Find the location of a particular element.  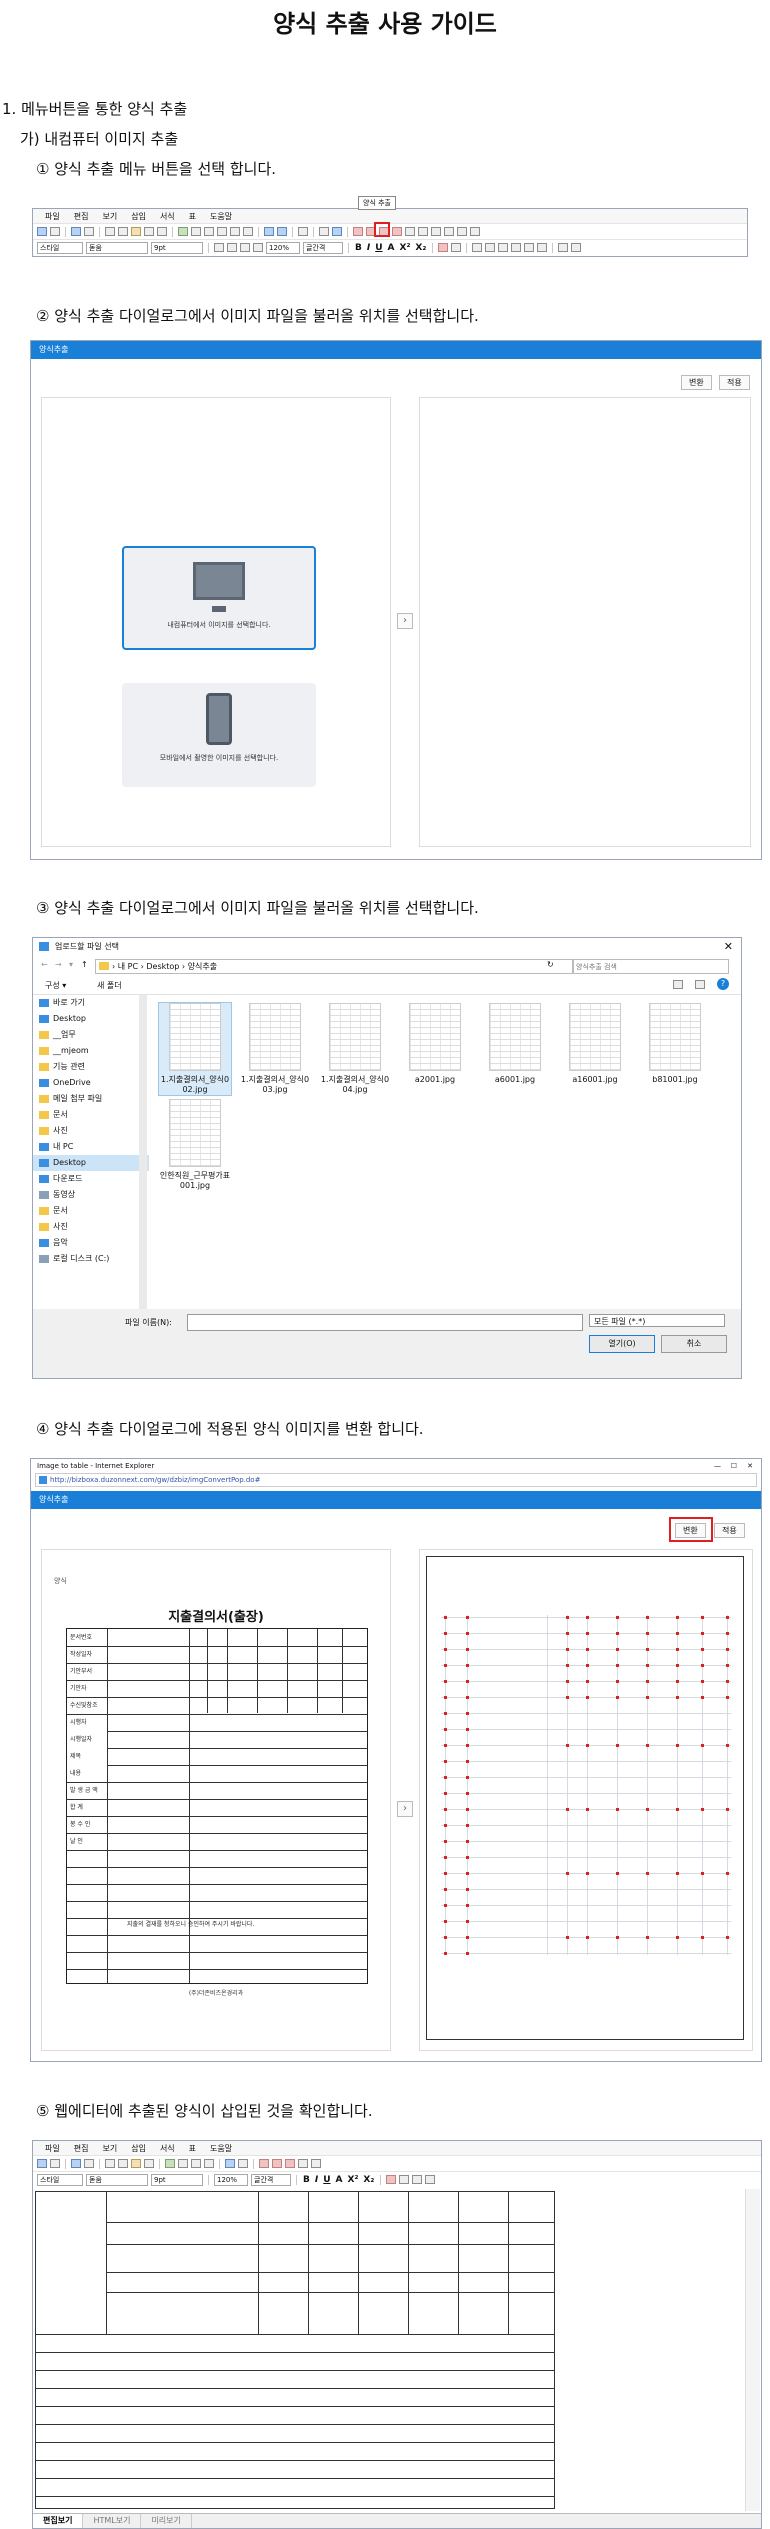

address-bar: › 내 PC › Desktop › 양식추출 is located at coordinates (334, 966).